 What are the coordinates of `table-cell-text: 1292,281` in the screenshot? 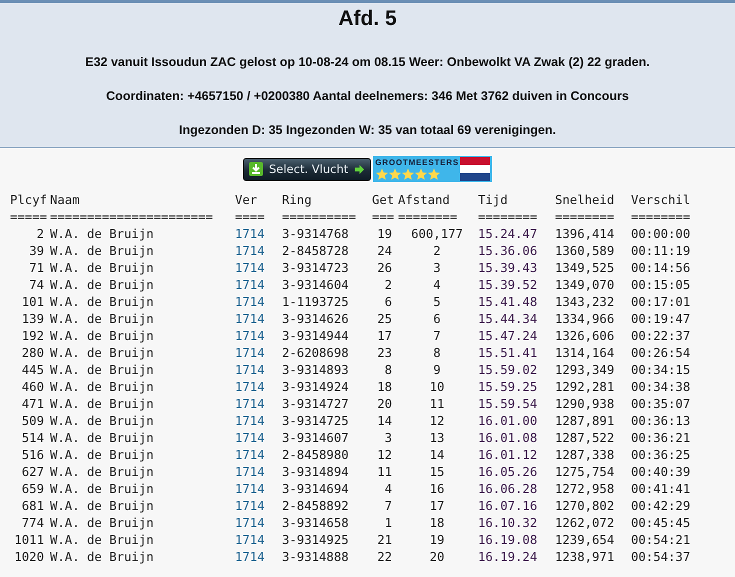 It's located at (585, 387).